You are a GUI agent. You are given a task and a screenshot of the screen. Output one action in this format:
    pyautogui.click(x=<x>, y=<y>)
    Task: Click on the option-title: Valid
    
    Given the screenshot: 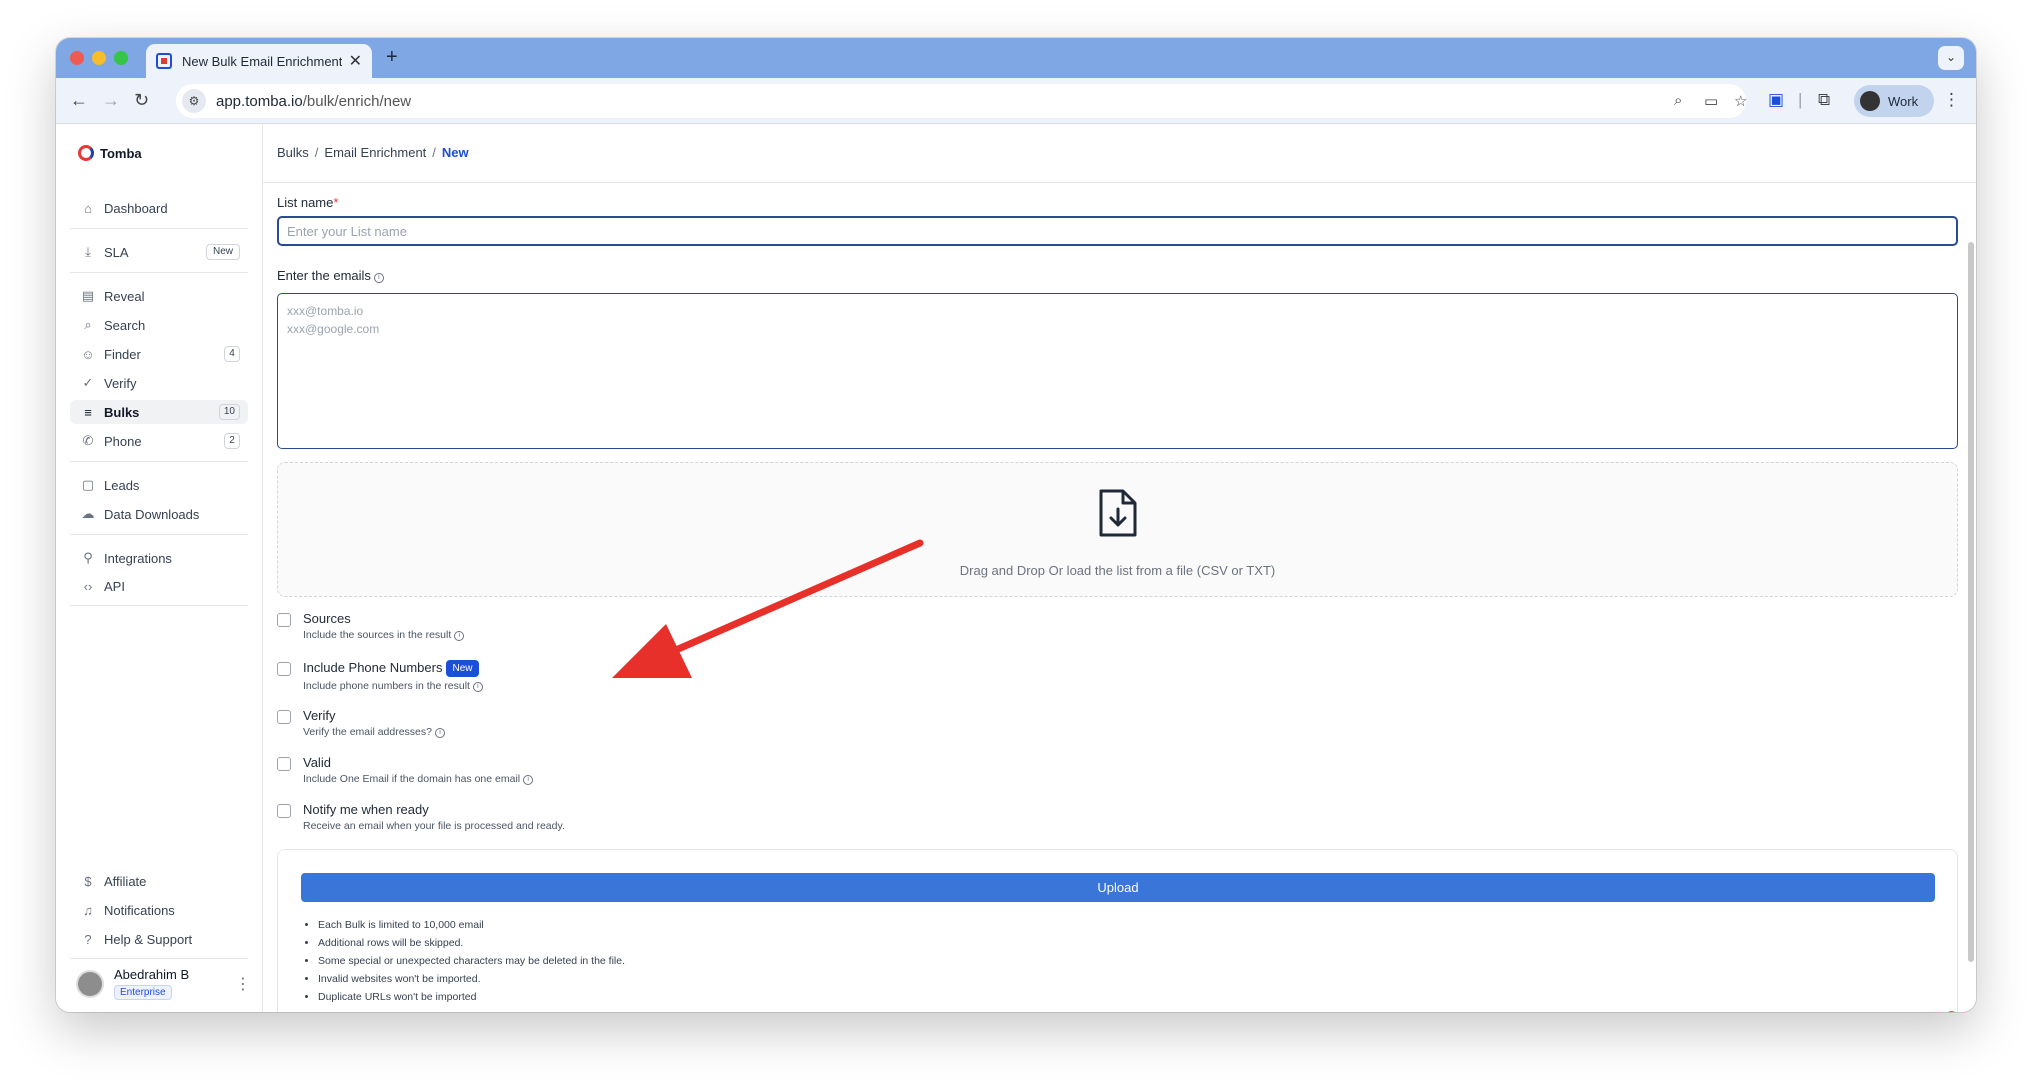 What is the action you would take?
    pyautogui.click(x=317, y=762)
    